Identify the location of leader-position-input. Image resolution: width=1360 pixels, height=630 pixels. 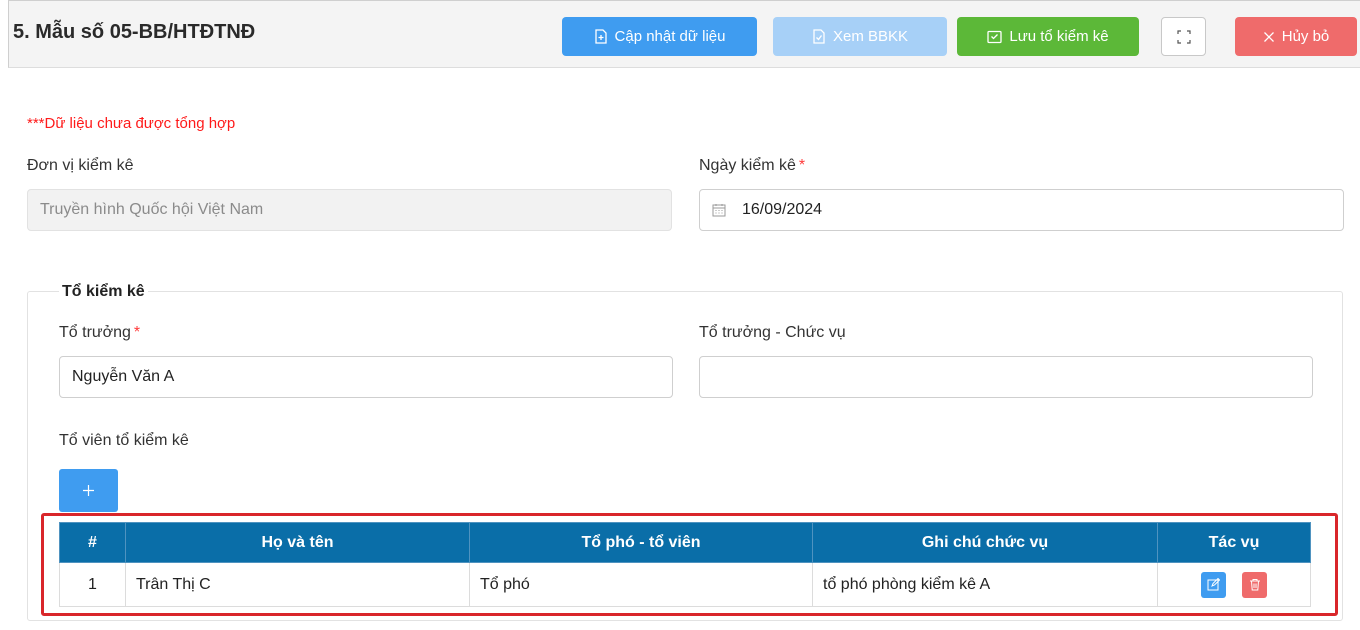
(1006, 377).